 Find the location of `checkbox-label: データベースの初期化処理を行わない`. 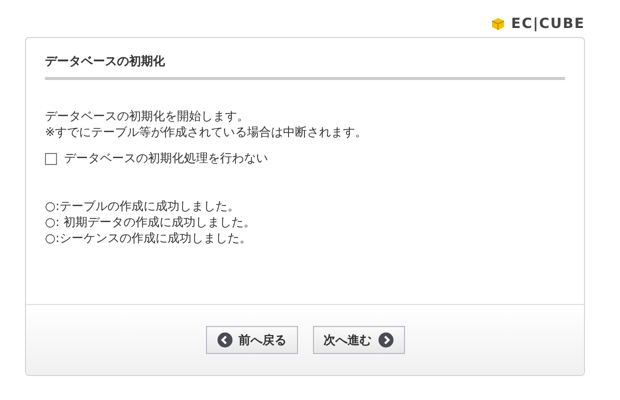

checkbox-label: データベースの初期化処理を行わない is located at coordinates (166, 158).